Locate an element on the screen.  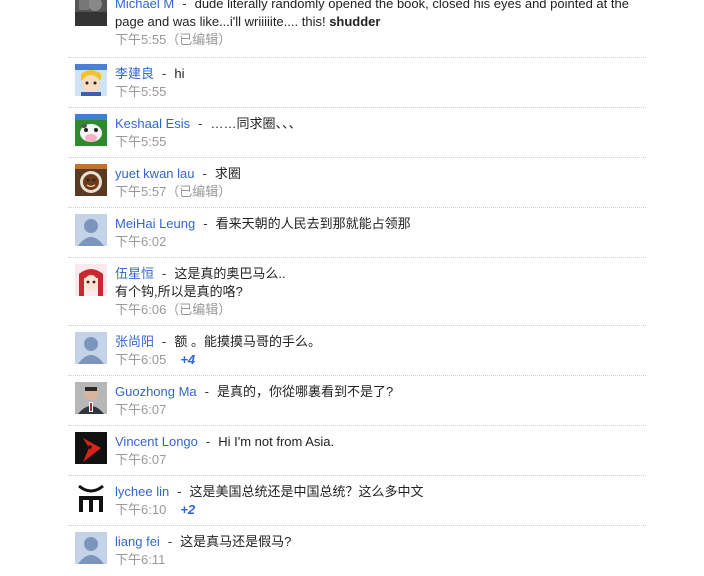
cow-icon is located at coordinates (91, 130).